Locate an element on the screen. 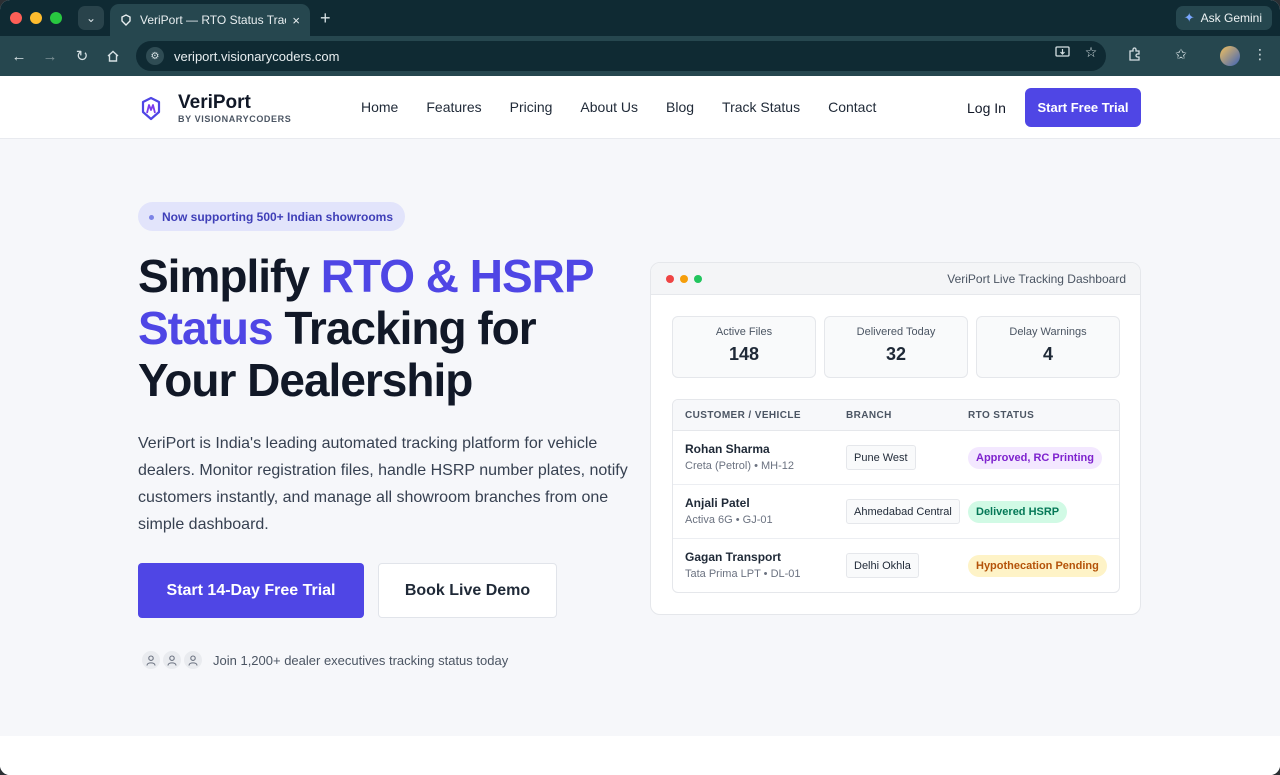 The height and width of the screenshot is (775, 1280). nav-link-contact: Contact is located at coordinates (852, 107).